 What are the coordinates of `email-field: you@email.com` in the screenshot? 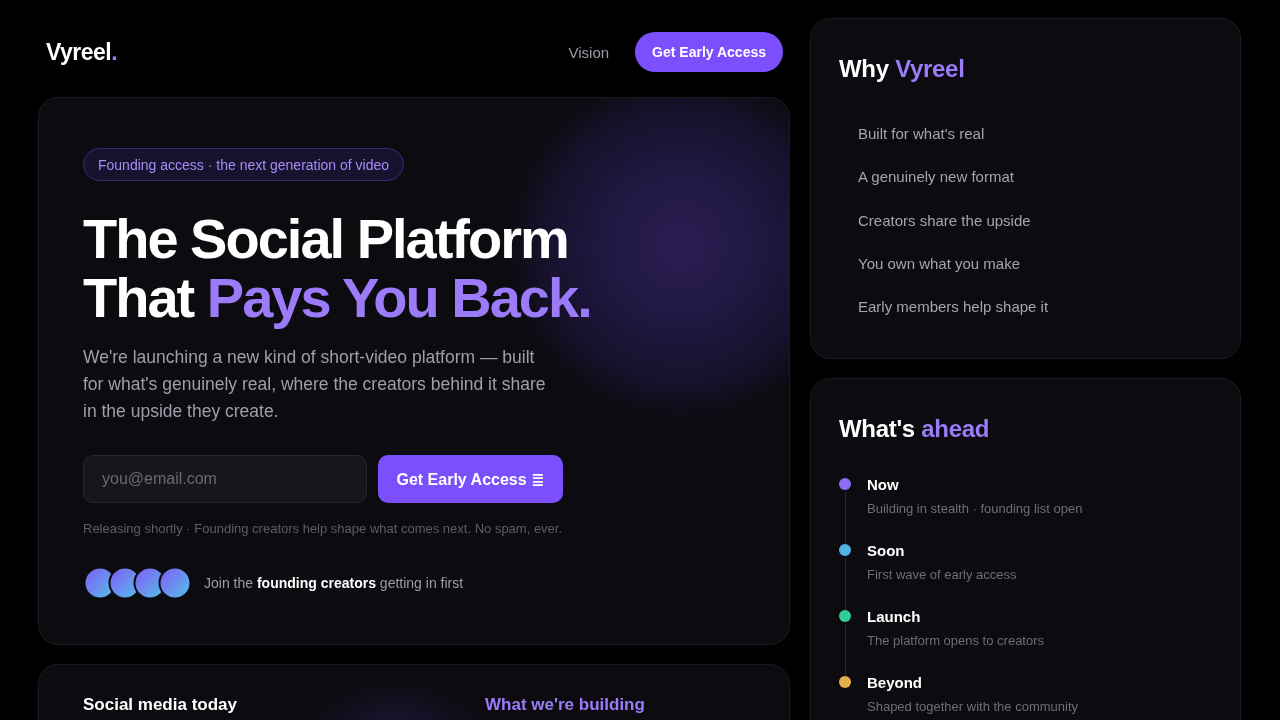 It's located at (225, 479).